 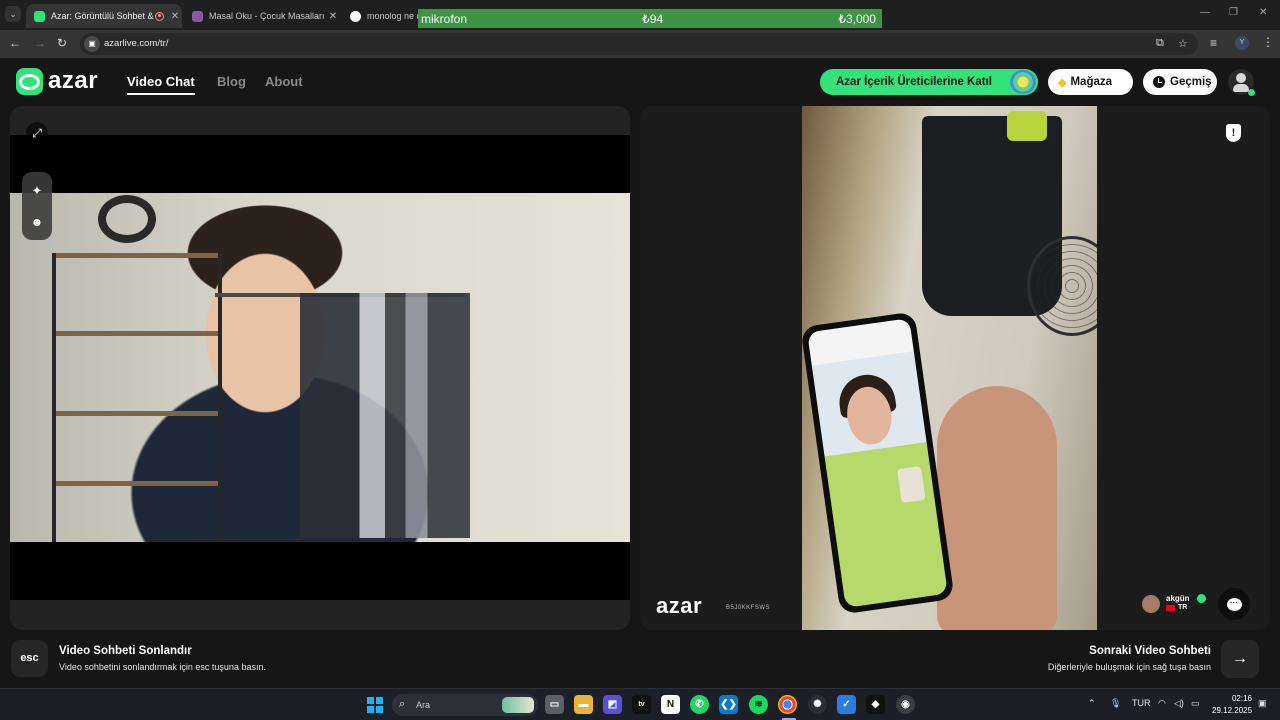 I want to click on tab-title: Masal Oku - Çocuk Masalları - I, so click(x=267, y=16).